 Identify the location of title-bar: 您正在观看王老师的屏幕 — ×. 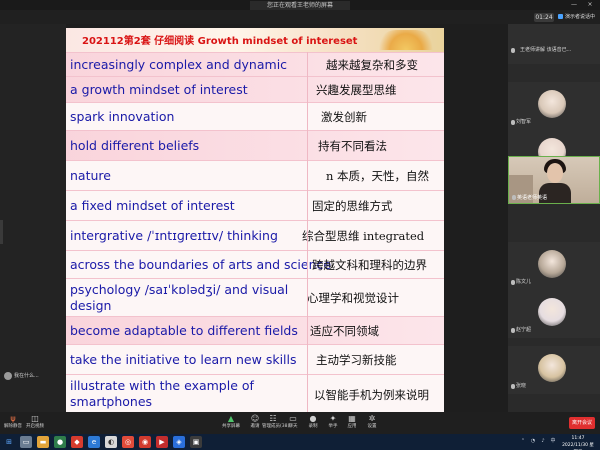
(300, 5).